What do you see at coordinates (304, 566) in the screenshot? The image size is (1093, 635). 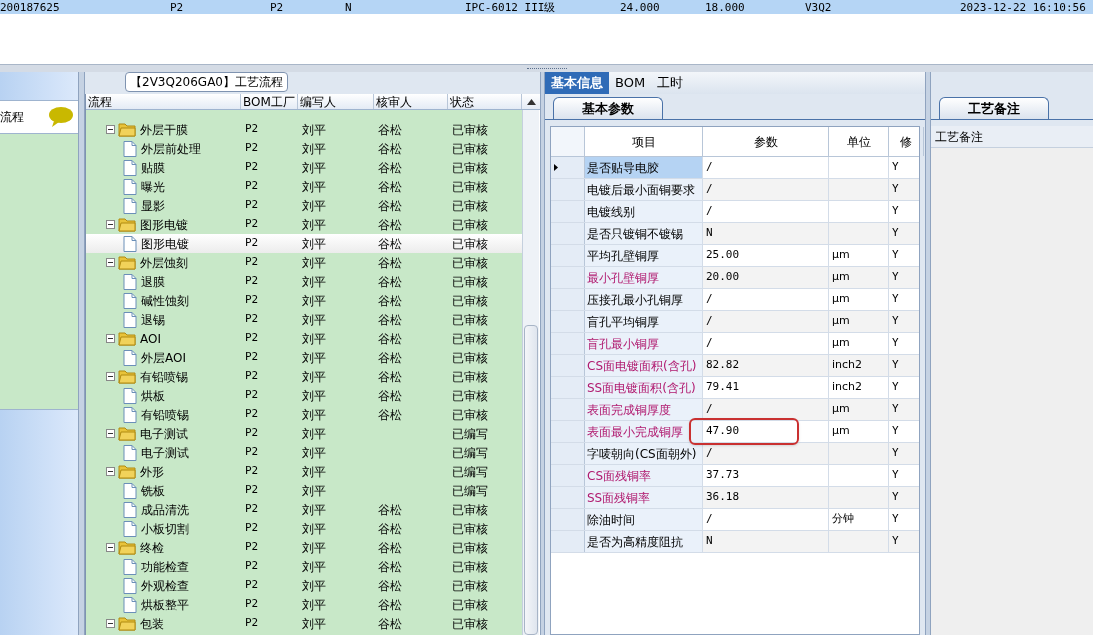 I see `tree-row: 功能检查 P2 刘平 谷松 已审核` at bounding box center [304, 566].